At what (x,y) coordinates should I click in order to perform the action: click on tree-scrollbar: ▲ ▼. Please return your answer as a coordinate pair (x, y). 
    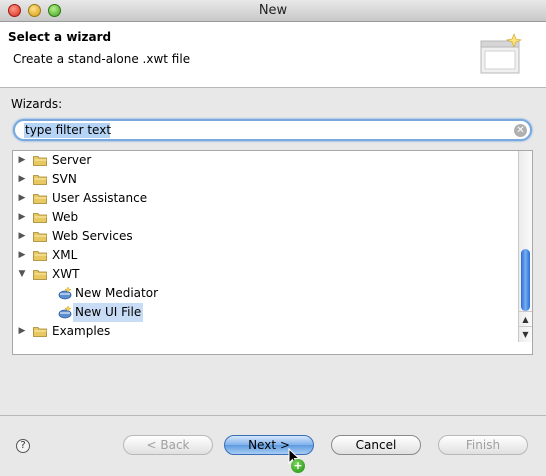
    Looking at the image, I should click on (525, 246).